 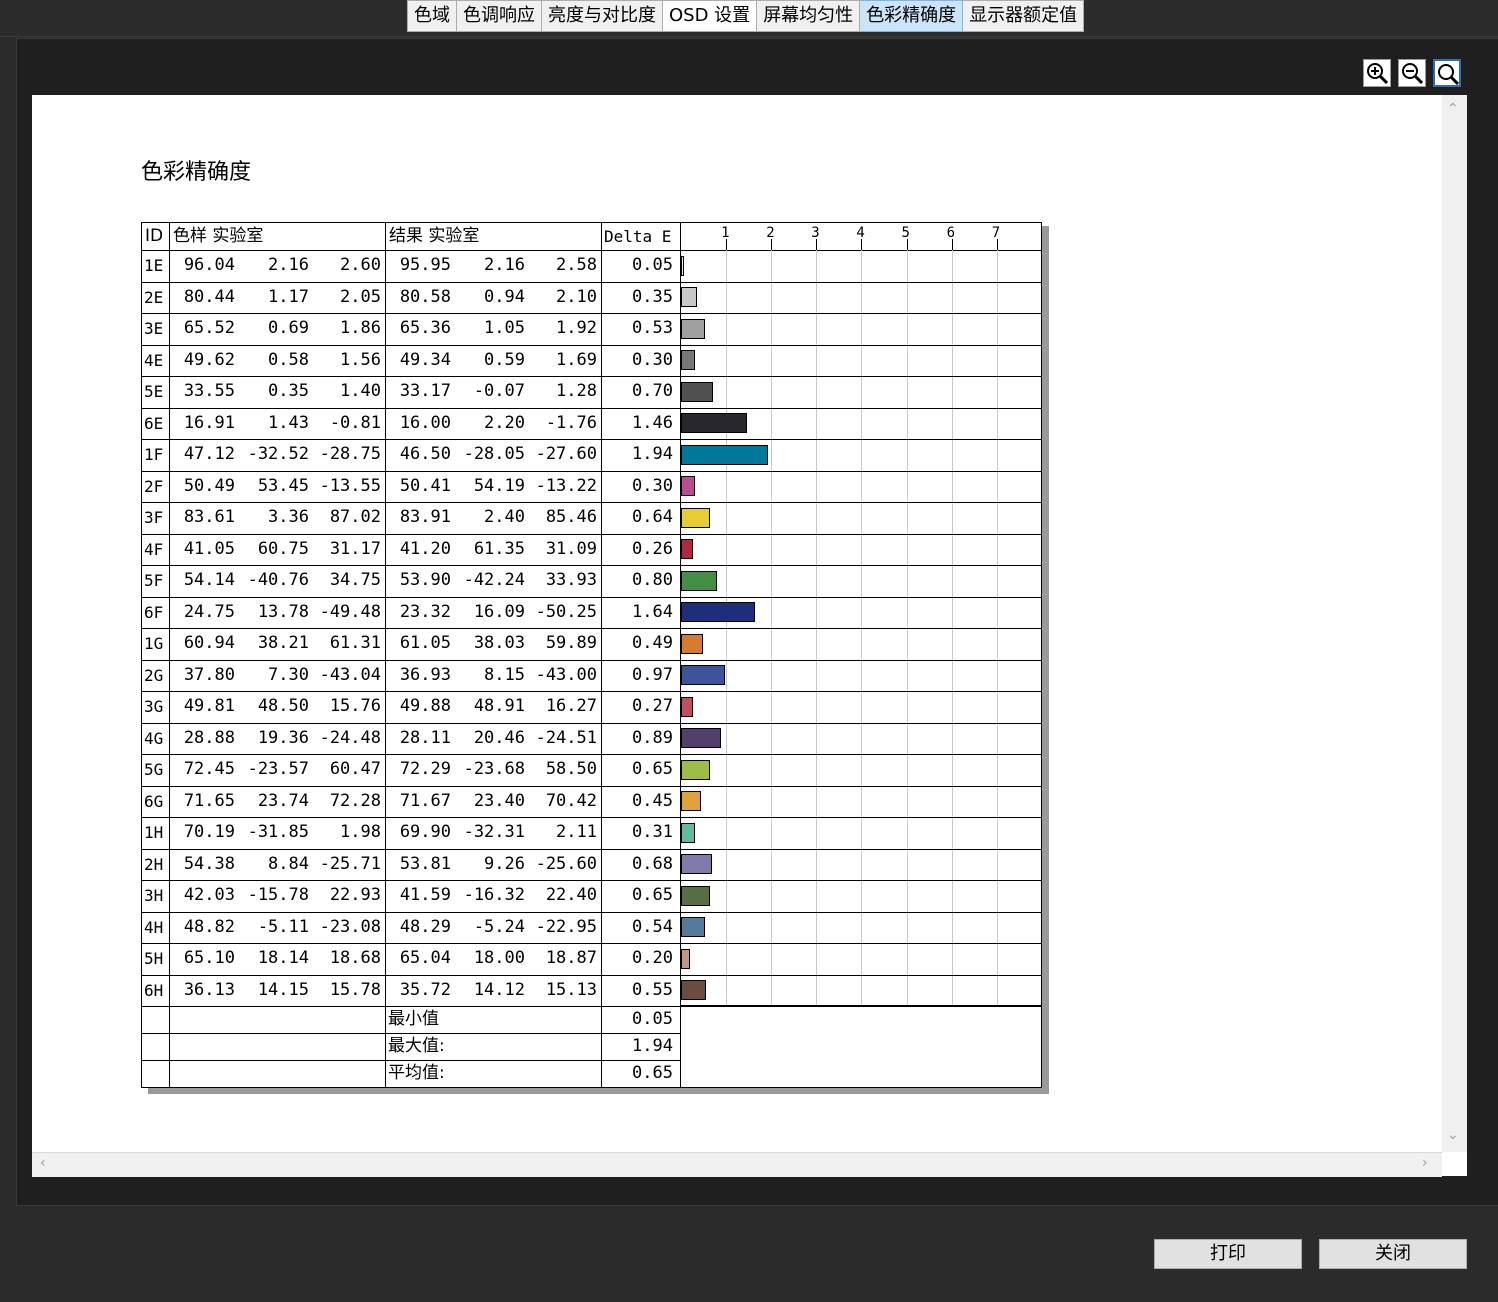 I want to click on tab-6: 显示器额定值, so click(x=1024, y=16).